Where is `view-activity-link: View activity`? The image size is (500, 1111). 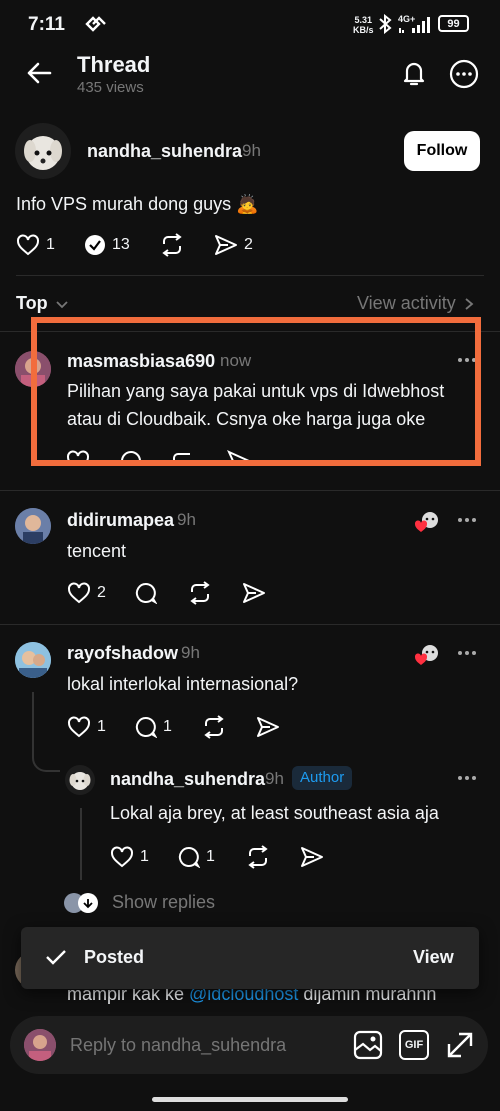
view-activity-link: View activity is located at coordinates (416, 303).